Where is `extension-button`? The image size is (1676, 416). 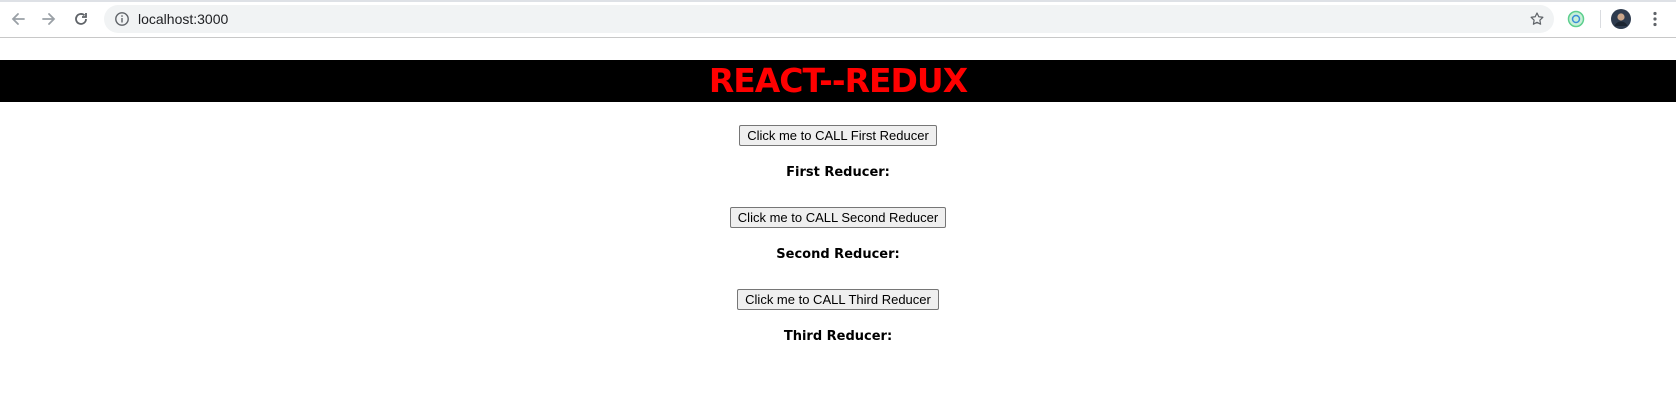
extension-button is located at coordinates (1576, 19).